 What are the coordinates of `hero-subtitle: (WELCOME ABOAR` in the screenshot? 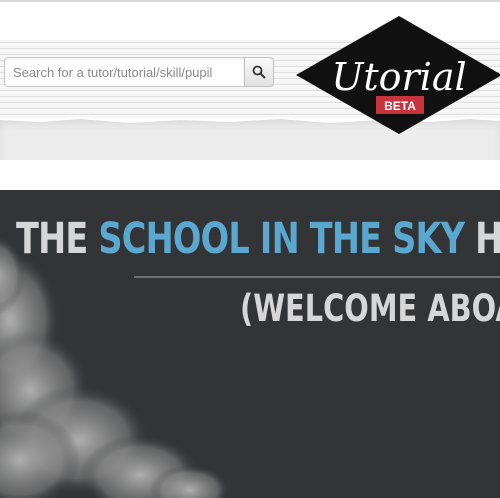 It's located at (370, 308).